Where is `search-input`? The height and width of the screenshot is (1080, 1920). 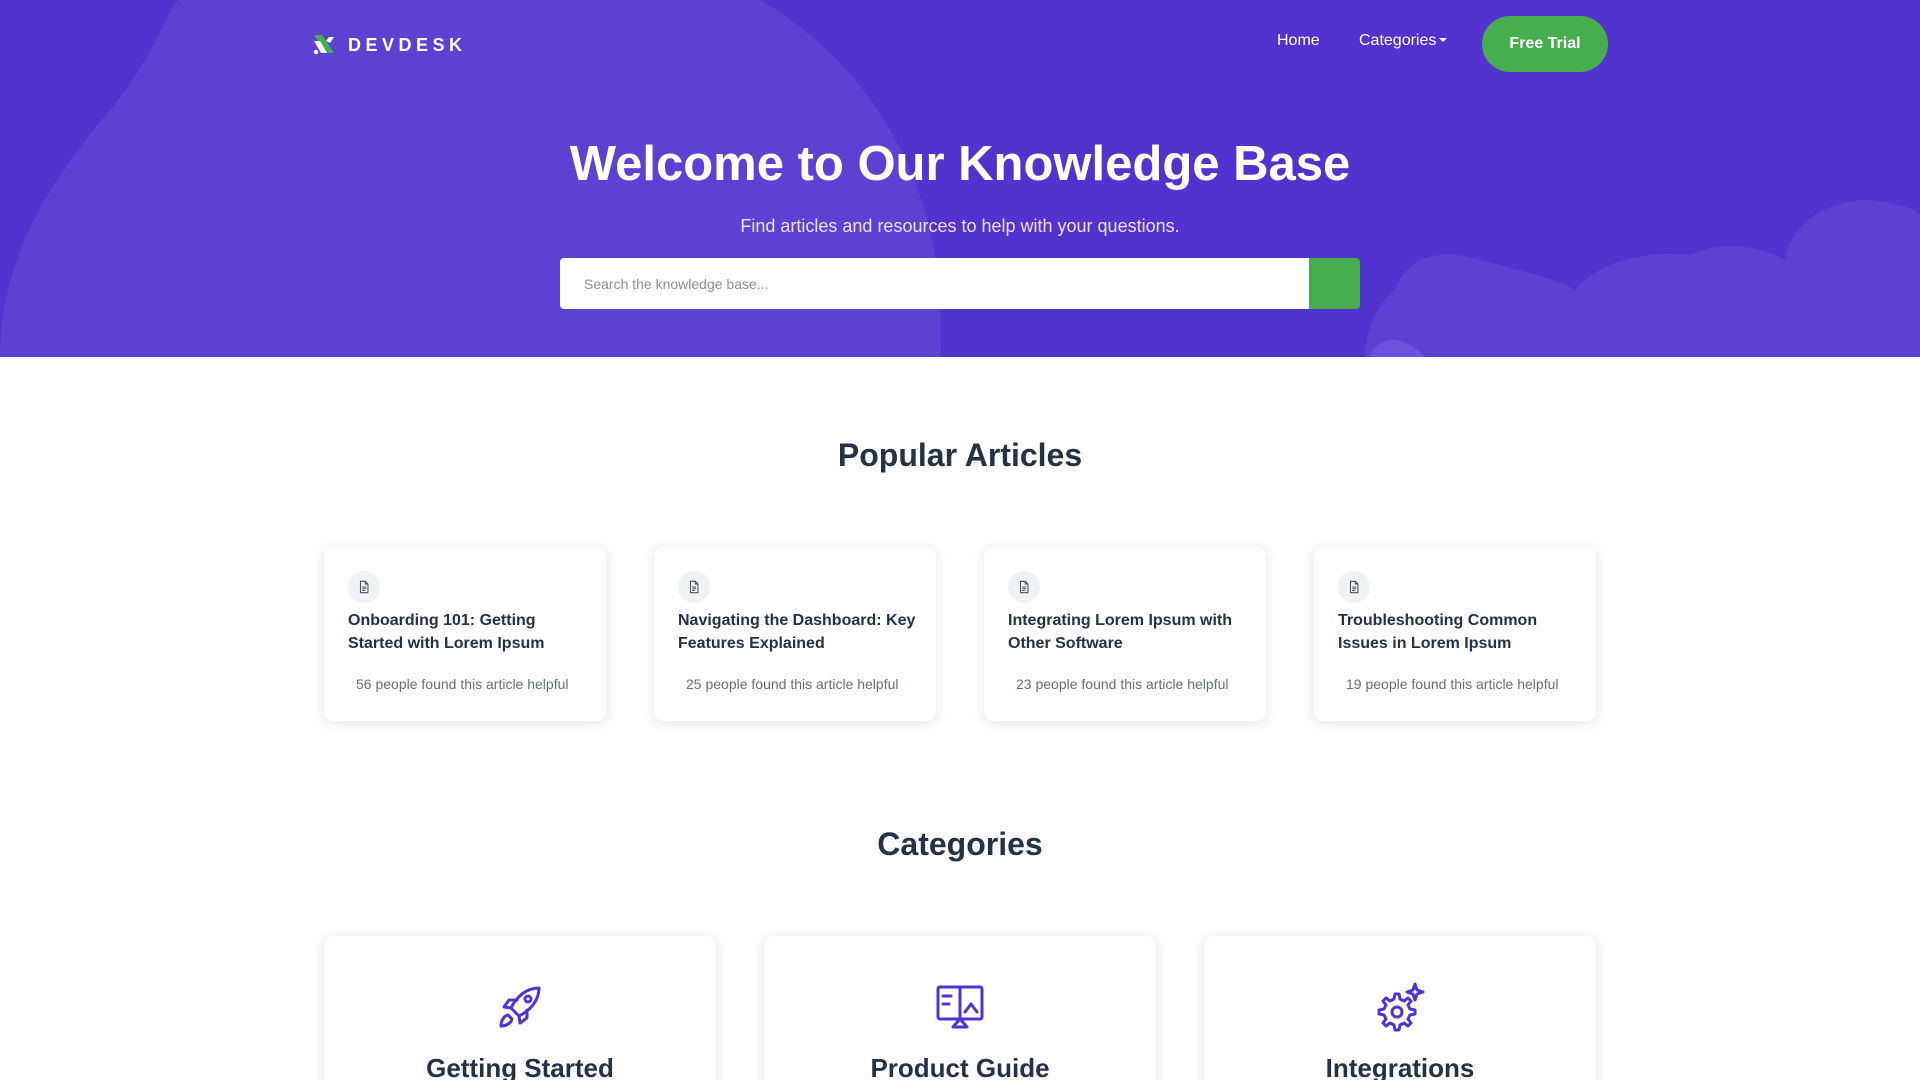 search-input is located at coordinates (934, 283).